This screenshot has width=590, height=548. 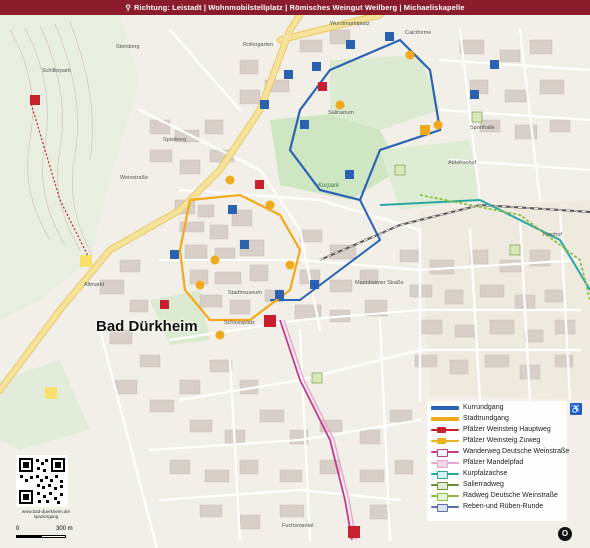 I want to click on scale-bar-segment, so click(x=53, y=536).